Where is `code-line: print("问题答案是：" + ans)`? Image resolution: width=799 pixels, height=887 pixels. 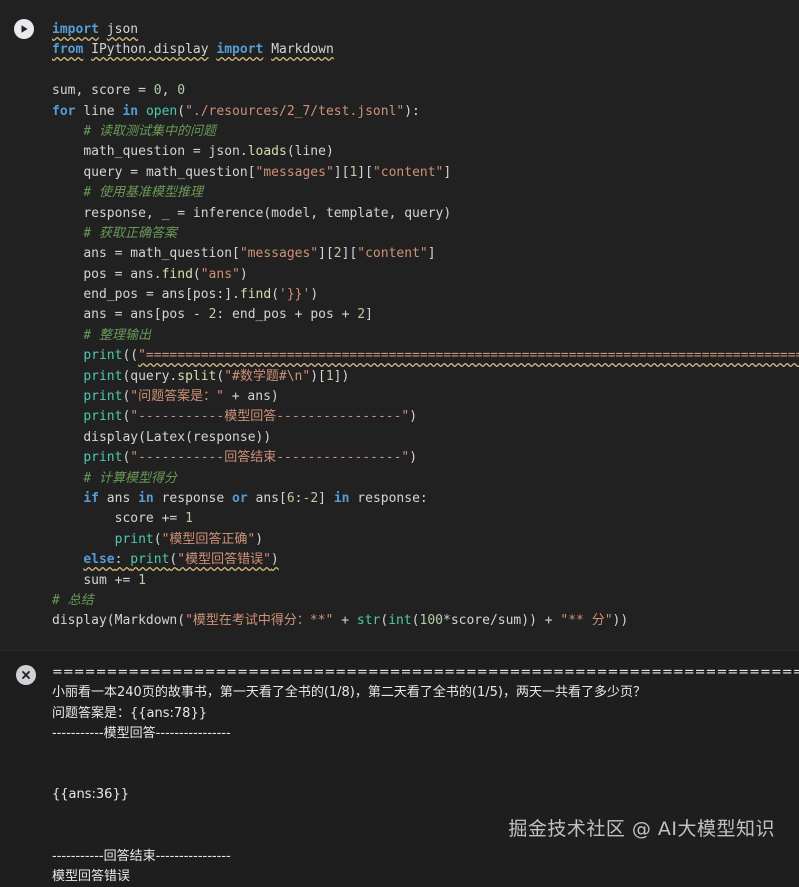
code-line: print("问题答案是：" + ans) is located at coordinates (181, 397).